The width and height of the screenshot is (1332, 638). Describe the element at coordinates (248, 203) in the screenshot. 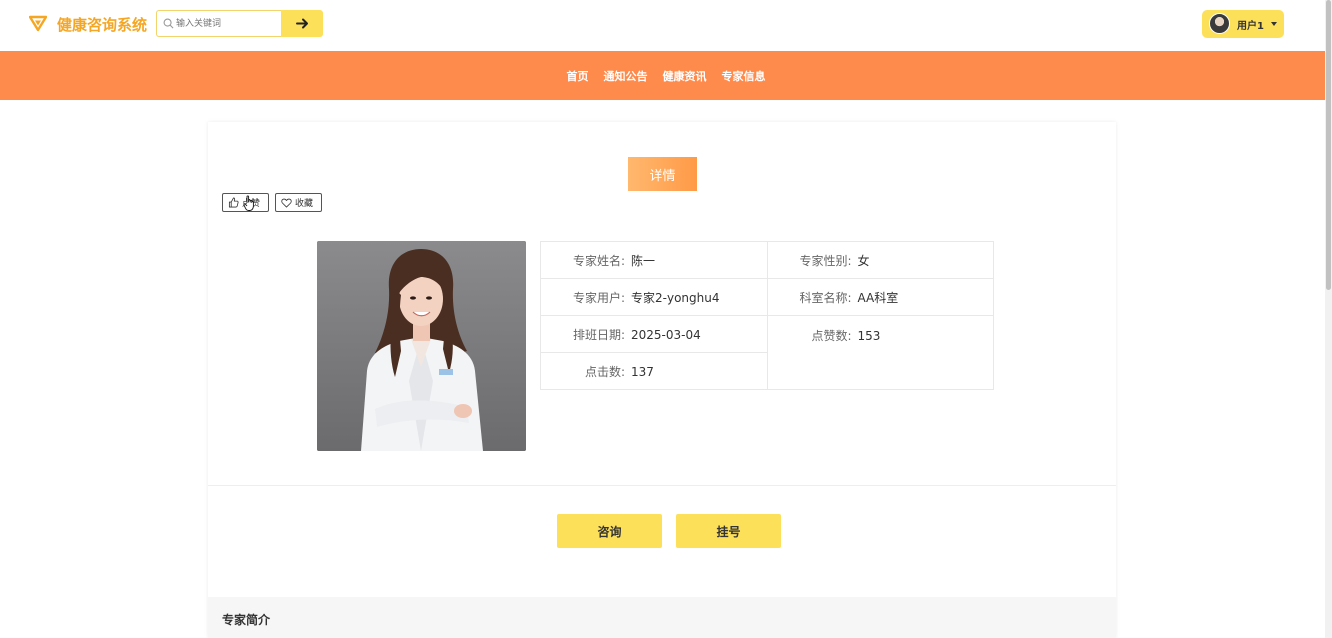

I see `hand-cursor-icon` at that location.